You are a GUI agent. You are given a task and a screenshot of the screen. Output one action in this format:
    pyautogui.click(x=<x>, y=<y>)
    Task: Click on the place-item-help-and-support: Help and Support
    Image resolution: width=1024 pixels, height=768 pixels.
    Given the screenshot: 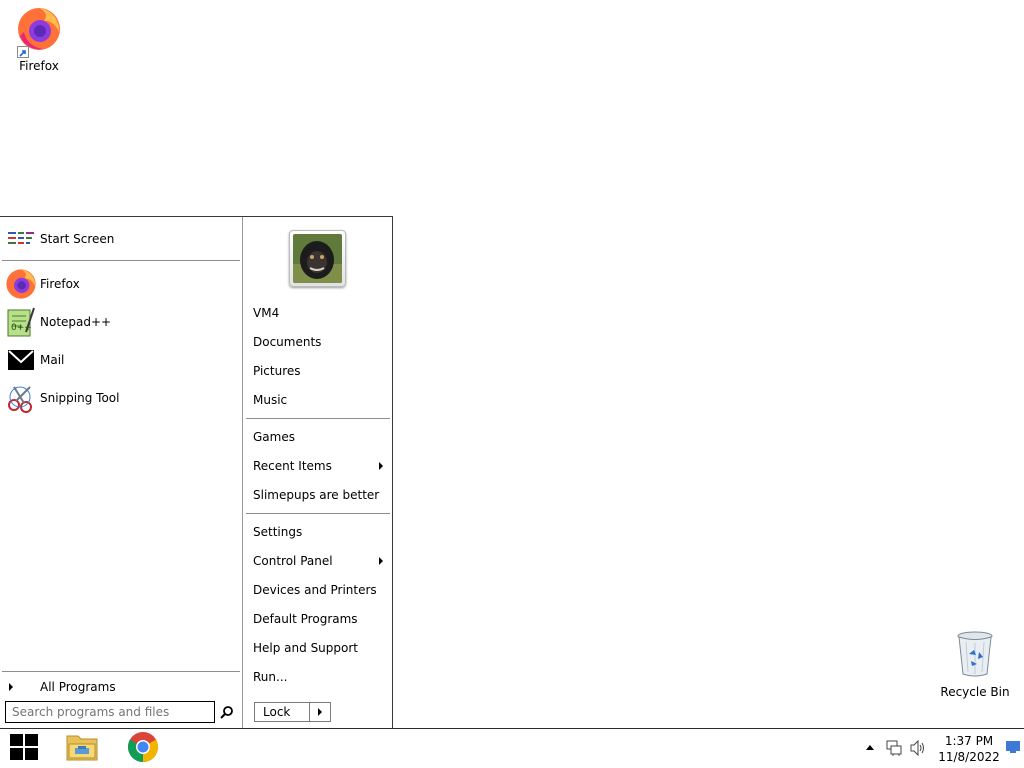 What is the action you would take?
    pyautogui.click(x=320, y=648)
    